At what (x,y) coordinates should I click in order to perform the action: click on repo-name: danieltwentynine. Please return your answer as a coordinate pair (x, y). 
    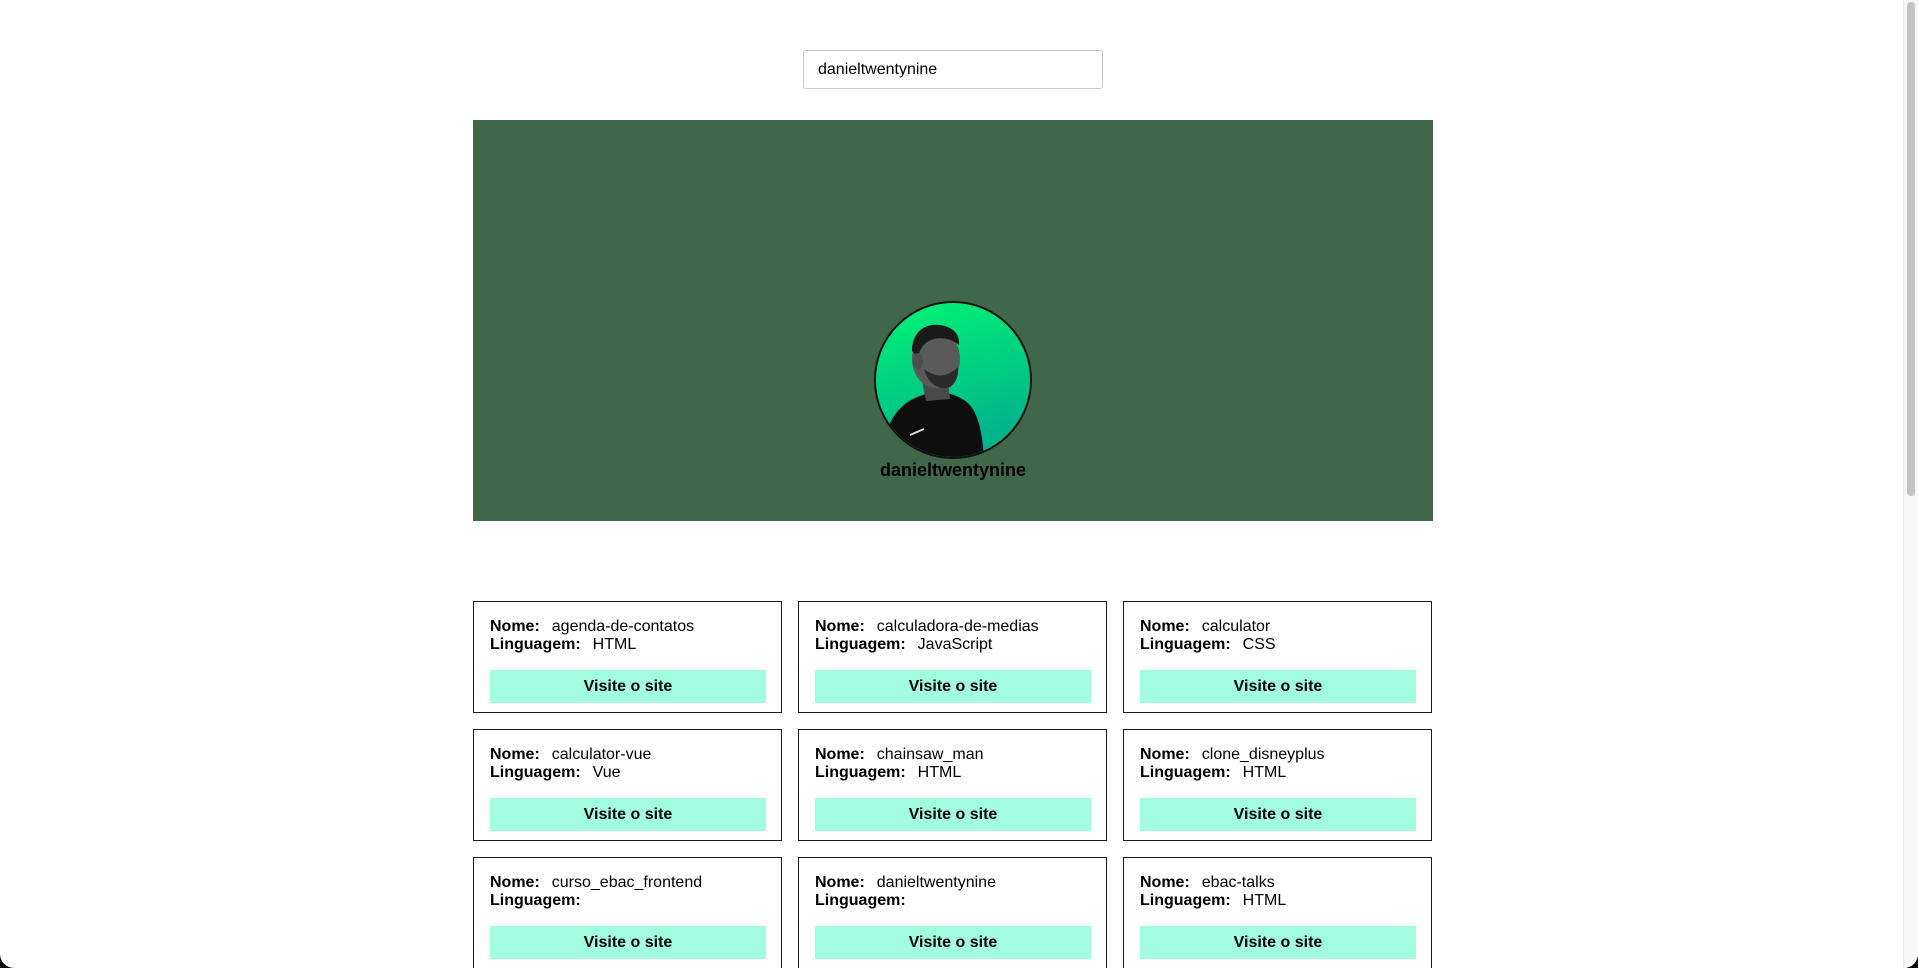
    Looking at the image, I should click on (936, 882).